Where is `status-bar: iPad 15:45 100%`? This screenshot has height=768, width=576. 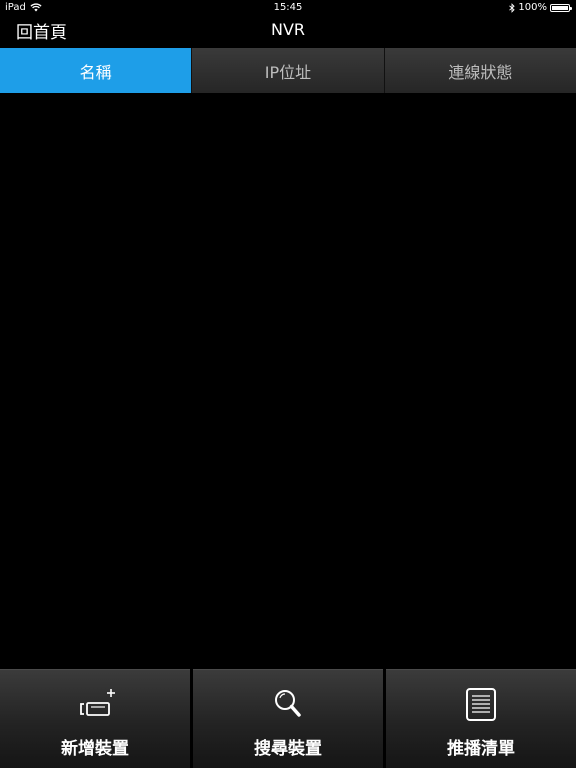
status-bar: iPad 15:45 100% is located at coordinates (288, 8).